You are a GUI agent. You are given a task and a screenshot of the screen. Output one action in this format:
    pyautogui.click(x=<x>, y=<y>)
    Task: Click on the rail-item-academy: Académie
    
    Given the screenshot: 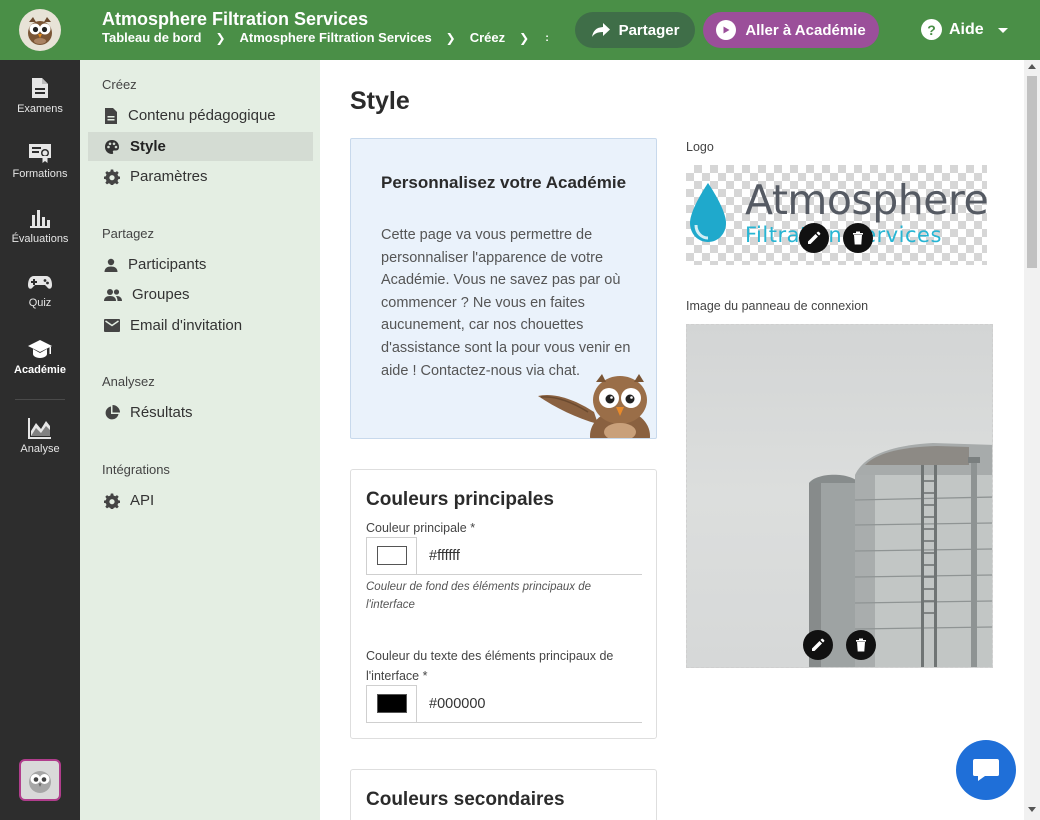 What is the action you would take?
    pyautogui.click(x=40, y=357)
    